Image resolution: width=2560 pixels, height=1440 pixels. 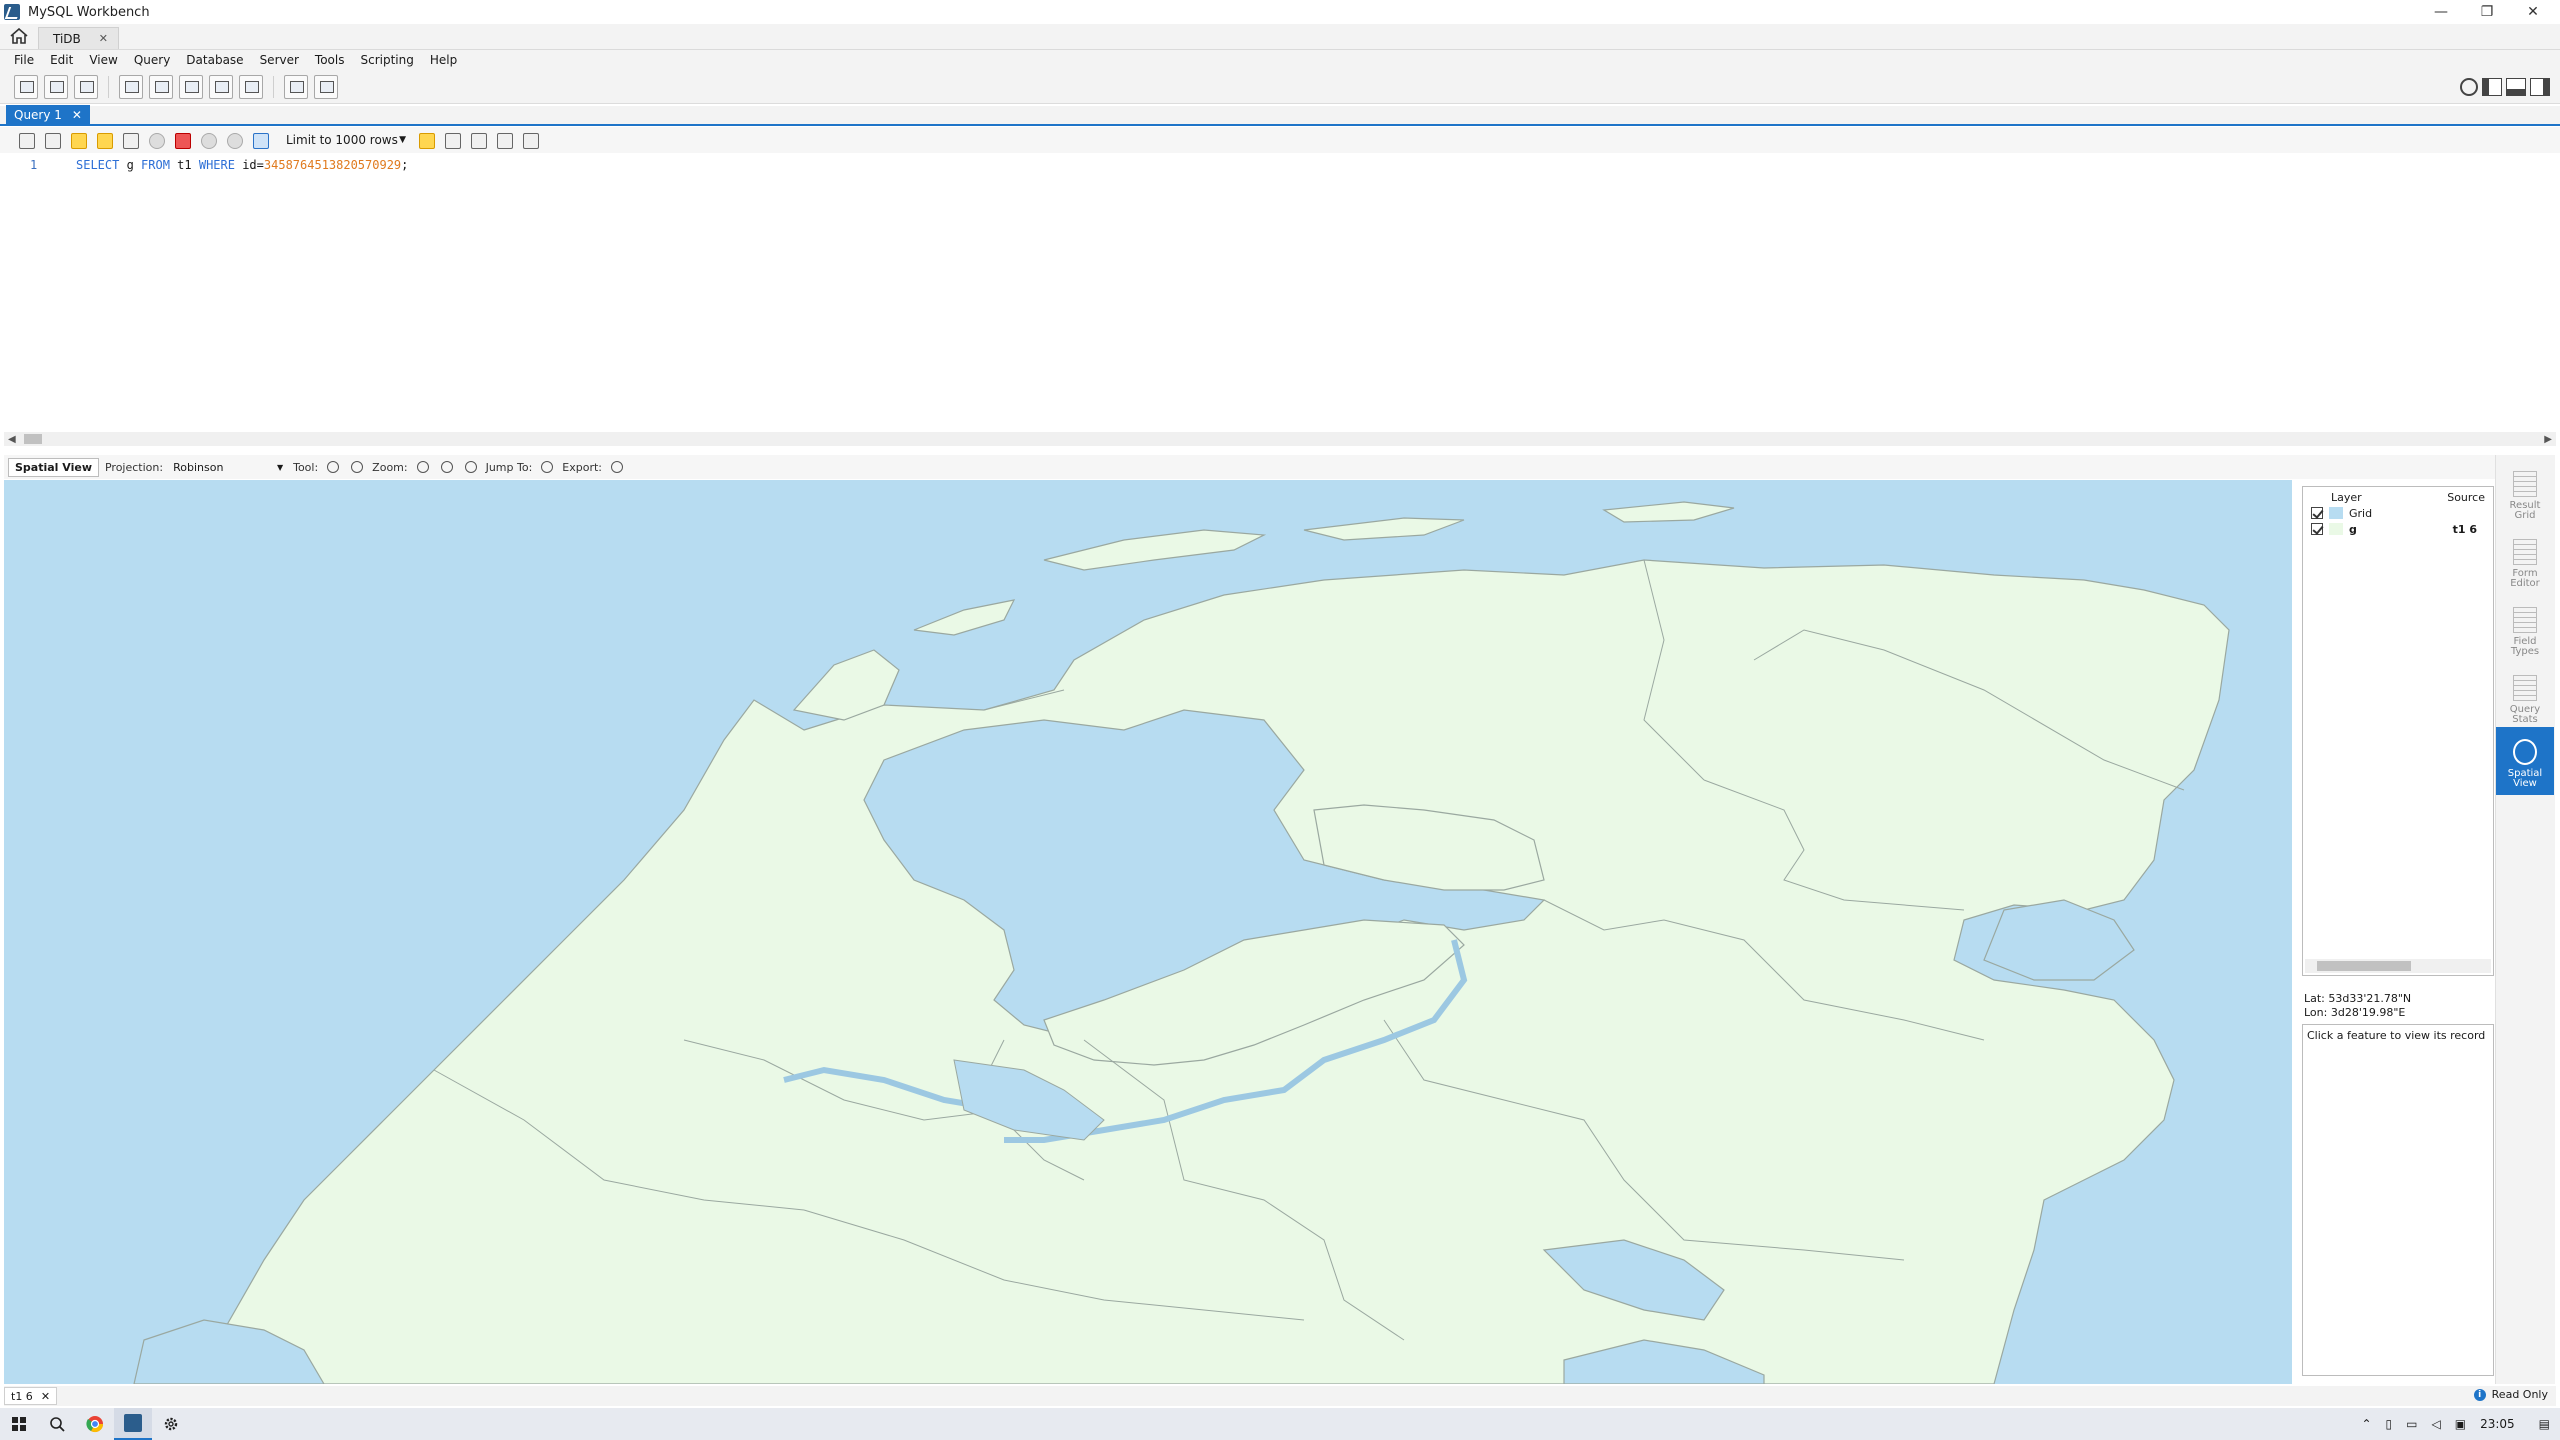 I want to click on taskbar-mysql-workbench, so click(x=133, y=1424).